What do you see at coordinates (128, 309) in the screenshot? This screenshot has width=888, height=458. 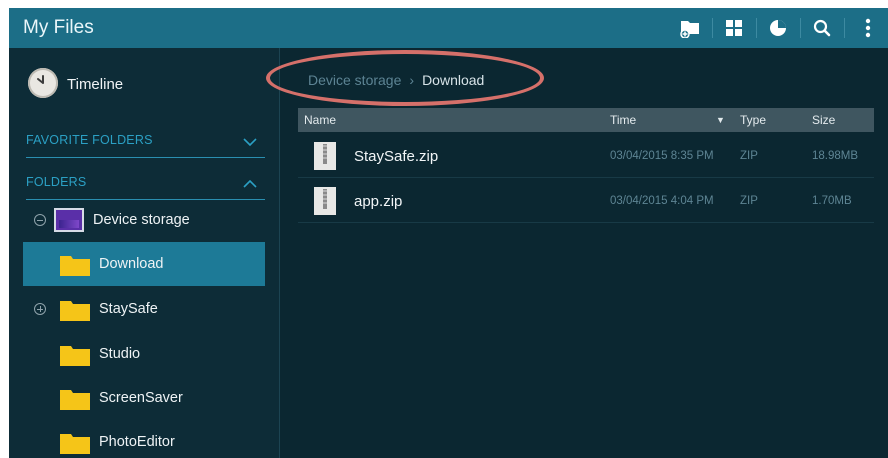 I see `folder-label: StaySafe` at bounding box center [128, 309].